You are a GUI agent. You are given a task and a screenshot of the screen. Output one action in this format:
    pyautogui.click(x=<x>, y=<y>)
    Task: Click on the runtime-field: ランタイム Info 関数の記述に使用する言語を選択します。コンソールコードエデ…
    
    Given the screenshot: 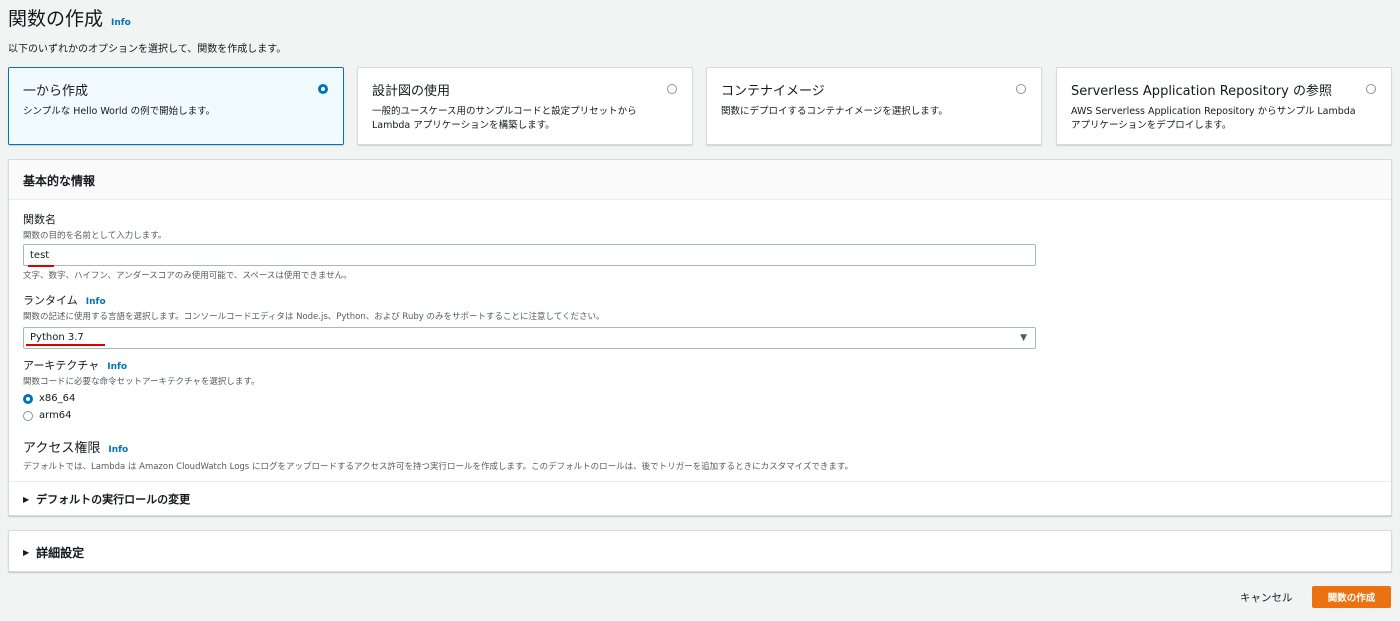 What is the action you would take?
    pyautogui.click(x=529, y=320)
    